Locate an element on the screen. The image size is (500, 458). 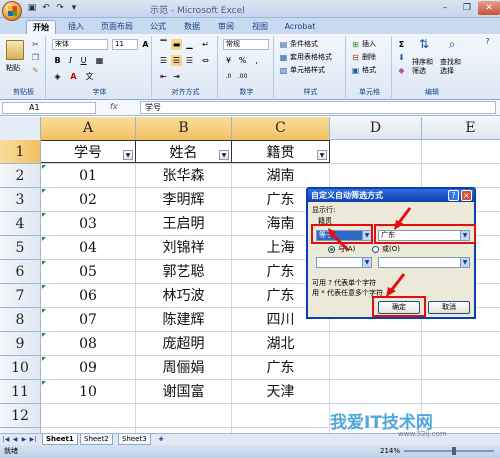
find-select-button: 查找和 选择 is located at coordinates (450, 67).